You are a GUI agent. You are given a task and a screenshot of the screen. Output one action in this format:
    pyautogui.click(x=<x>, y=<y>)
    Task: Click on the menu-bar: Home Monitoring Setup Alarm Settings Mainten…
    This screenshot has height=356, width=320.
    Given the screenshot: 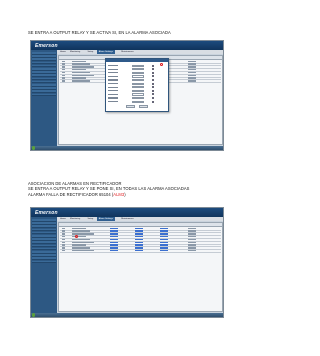 What is the action you would take?
    pyautogui.click(x=140, y=52)
    